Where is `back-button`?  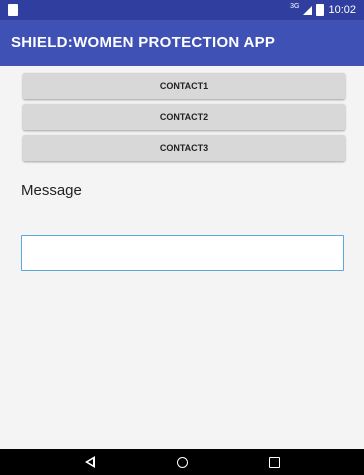 back-button is located at coordinates (90, 462).